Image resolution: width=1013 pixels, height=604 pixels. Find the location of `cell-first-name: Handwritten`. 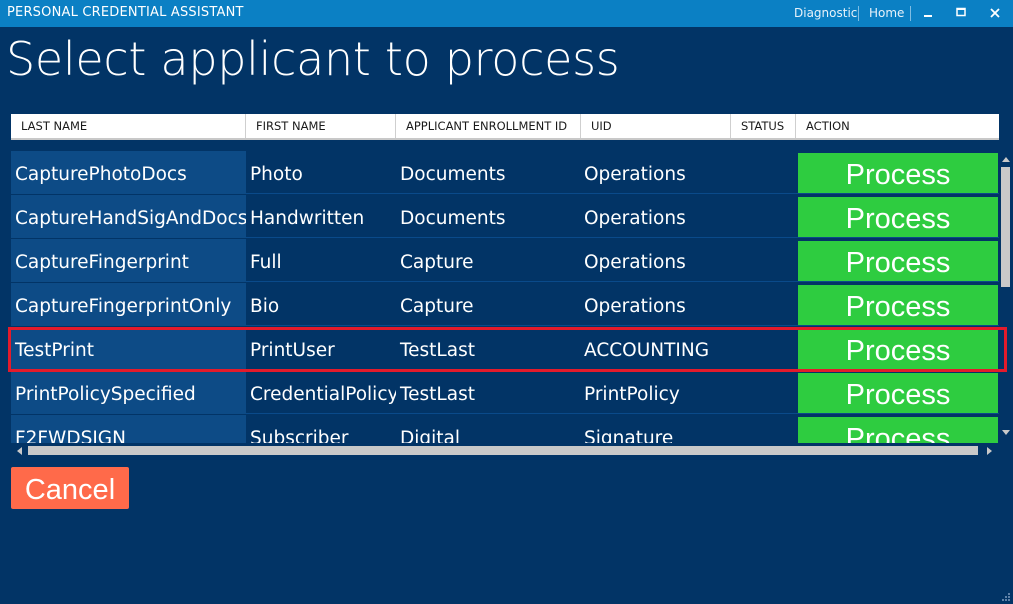

cell-first-name: Handwritten is located at coordinates (307, 218).